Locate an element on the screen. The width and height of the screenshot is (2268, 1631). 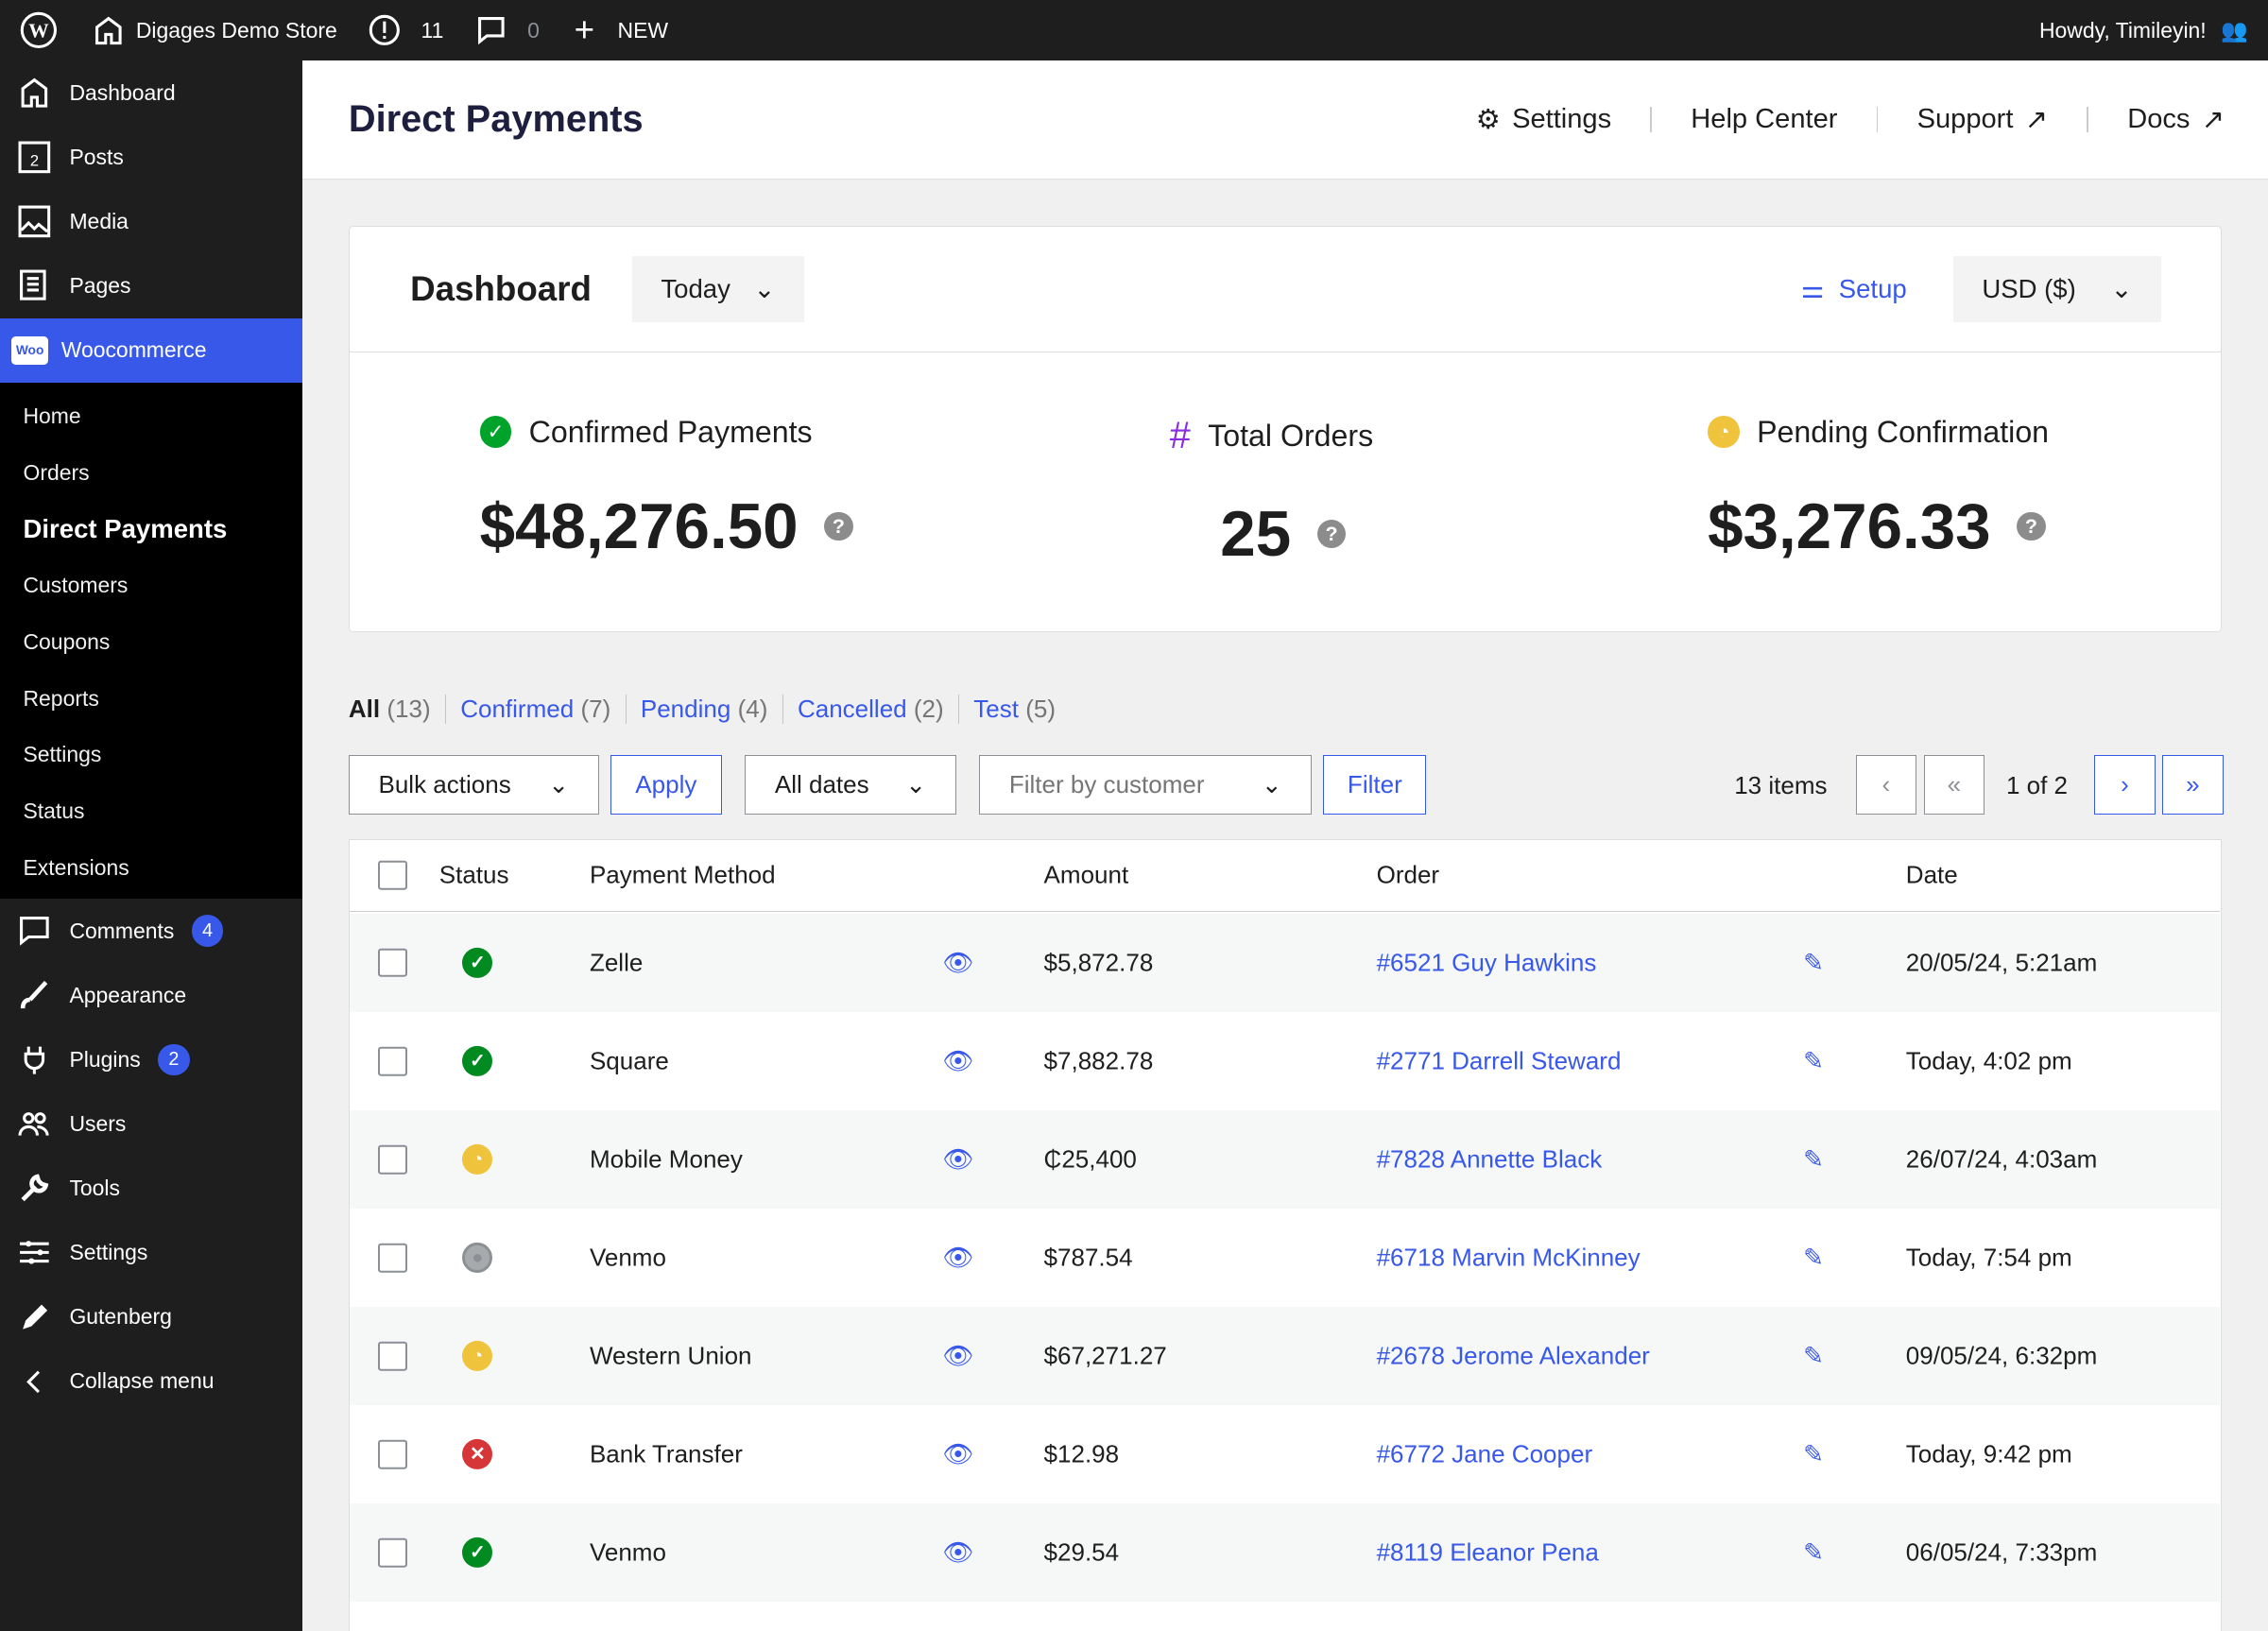
tab-pending: Pending (4) is located at coordinates (703, 709).